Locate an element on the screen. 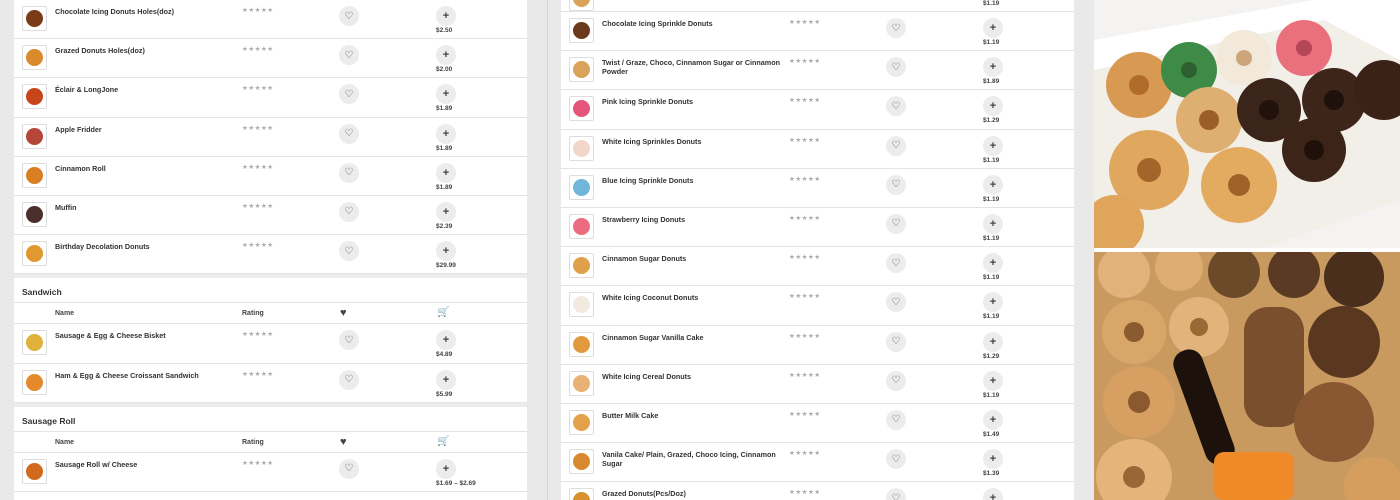  table-row: White Icing Cereal Donuts ★★★★★ ♡ + $1.19 is located at coordinates (817, 384).